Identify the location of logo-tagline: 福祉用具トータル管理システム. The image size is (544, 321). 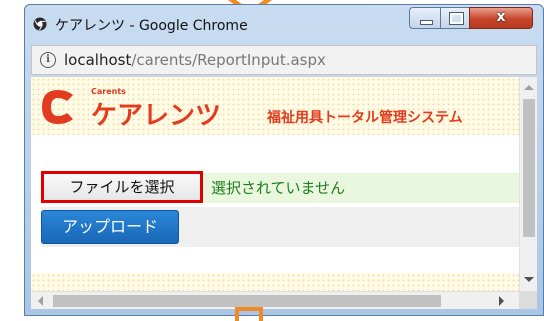
(365, 118).